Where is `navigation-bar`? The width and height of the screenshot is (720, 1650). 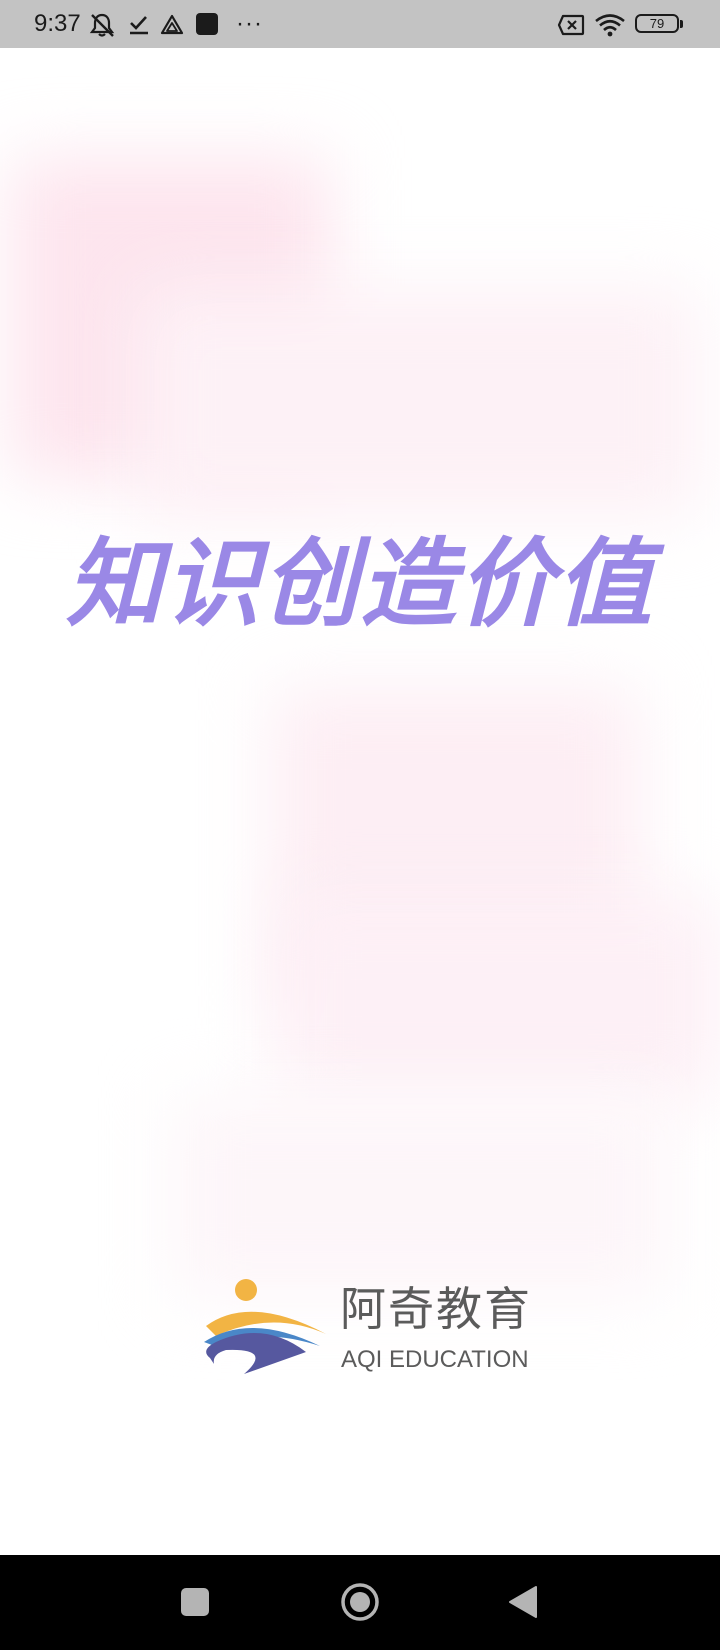 navigation-bar is located at coordinates (360, 1602).